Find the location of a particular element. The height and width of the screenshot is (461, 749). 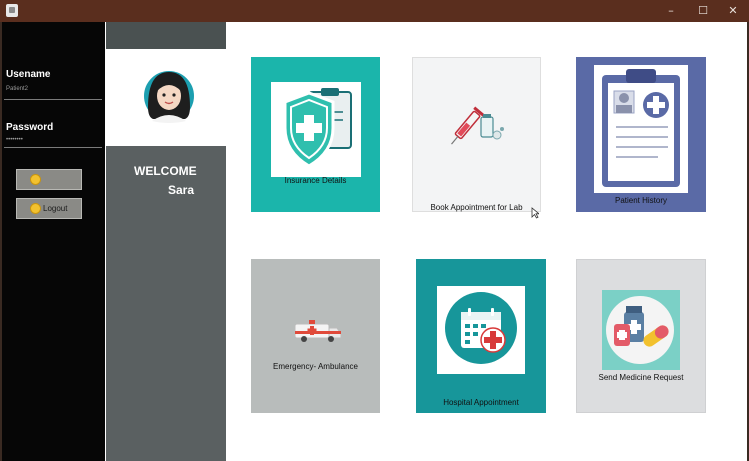

panel-header is located at coordinates (166, 35).